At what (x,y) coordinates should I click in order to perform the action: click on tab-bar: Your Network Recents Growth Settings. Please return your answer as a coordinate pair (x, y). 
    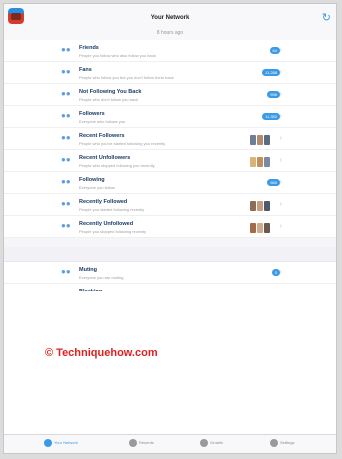
    Looking at the image, I should click on (170, 443).